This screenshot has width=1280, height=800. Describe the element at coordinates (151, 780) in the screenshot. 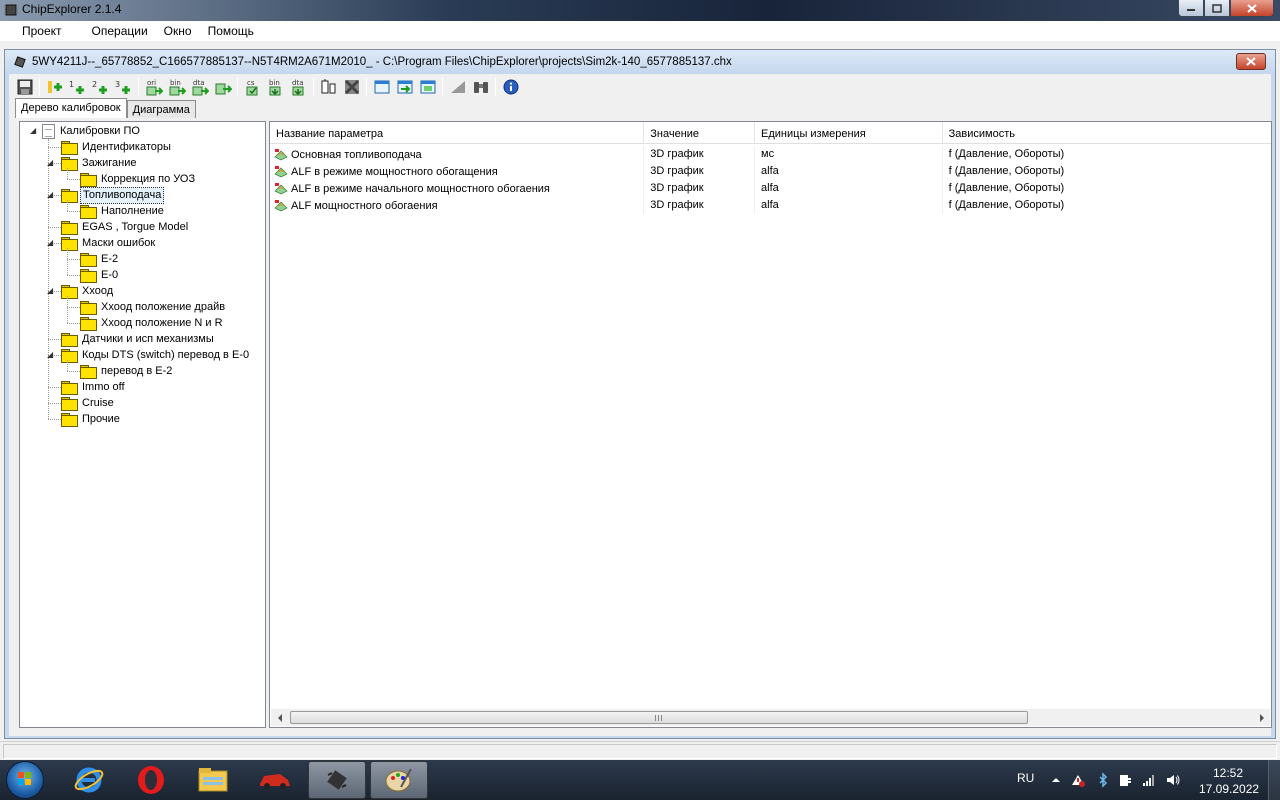

I see `taskbar-app-opera` at that location.